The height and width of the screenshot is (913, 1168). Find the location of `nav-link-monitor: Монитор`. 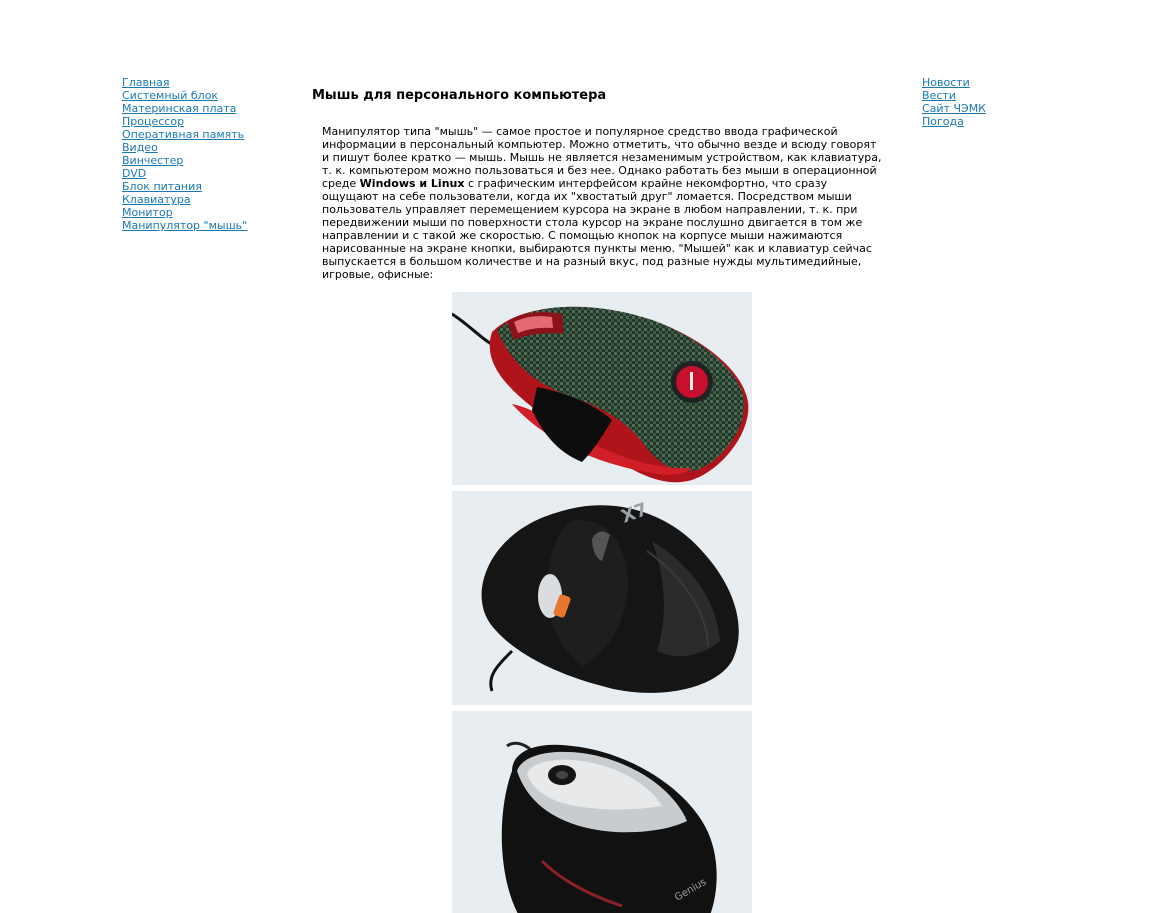

nav-link-monitor: Монитор is located at coordinates (184, 212).